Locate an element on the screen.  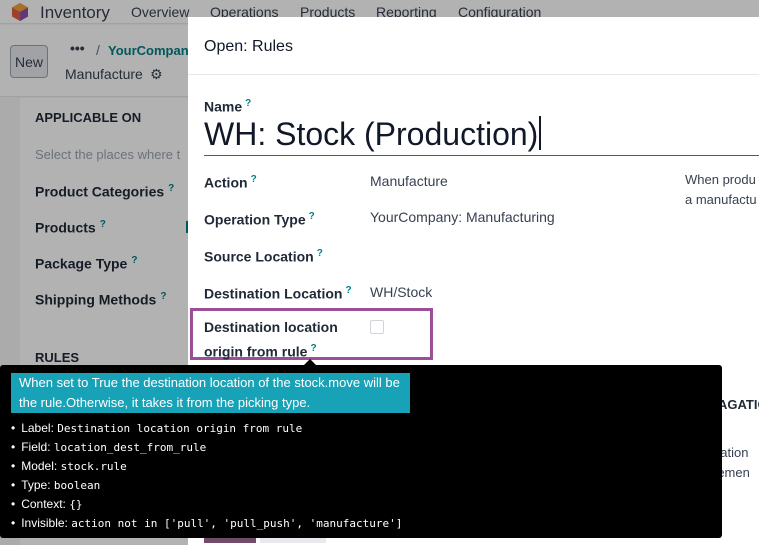
tooltip-detail-context: Context: {} is located at coordinates (206, 504).